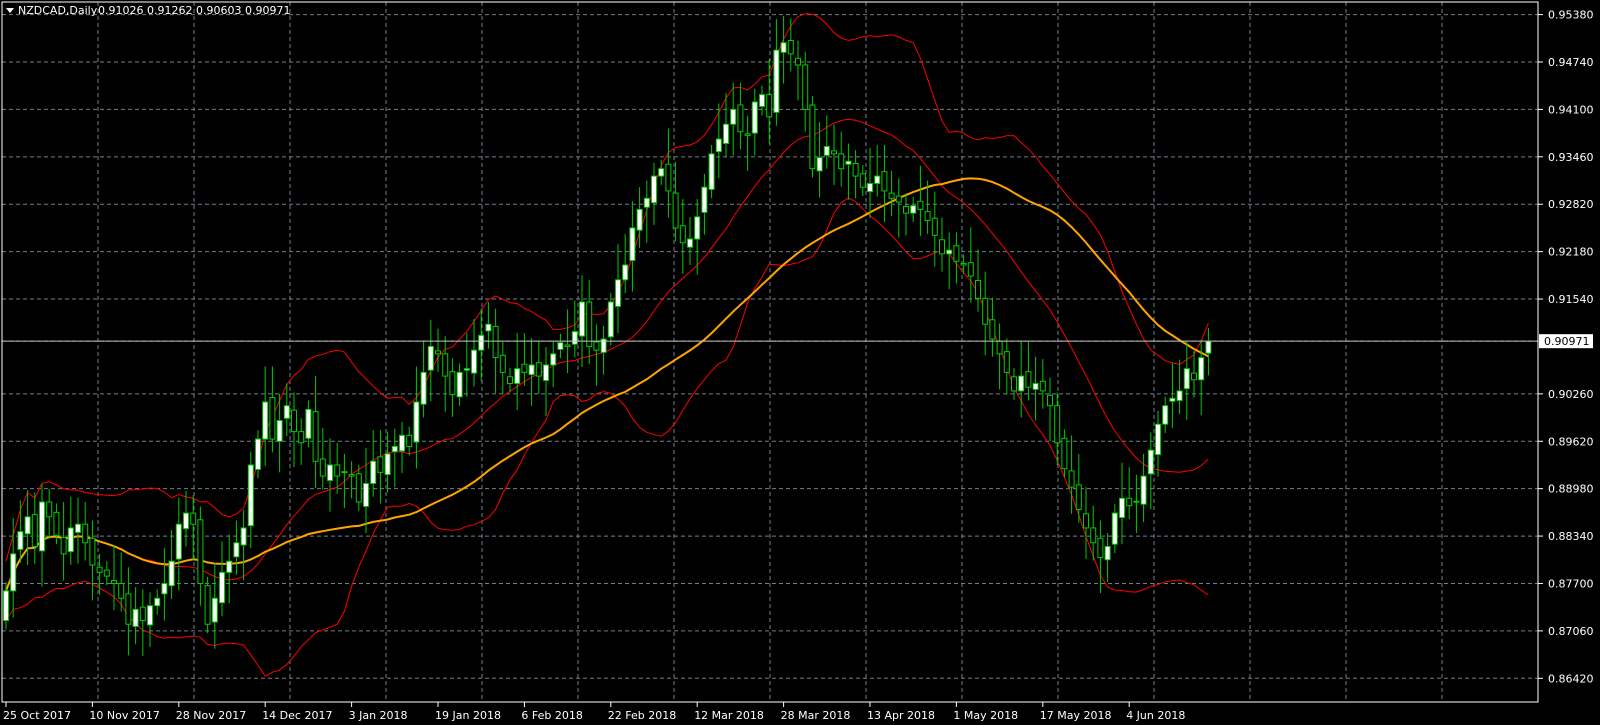 The width and height of the screenshot is (1600, 725). I want to click on symbol-label: NZDCAD,Daily, so click(58, 10).